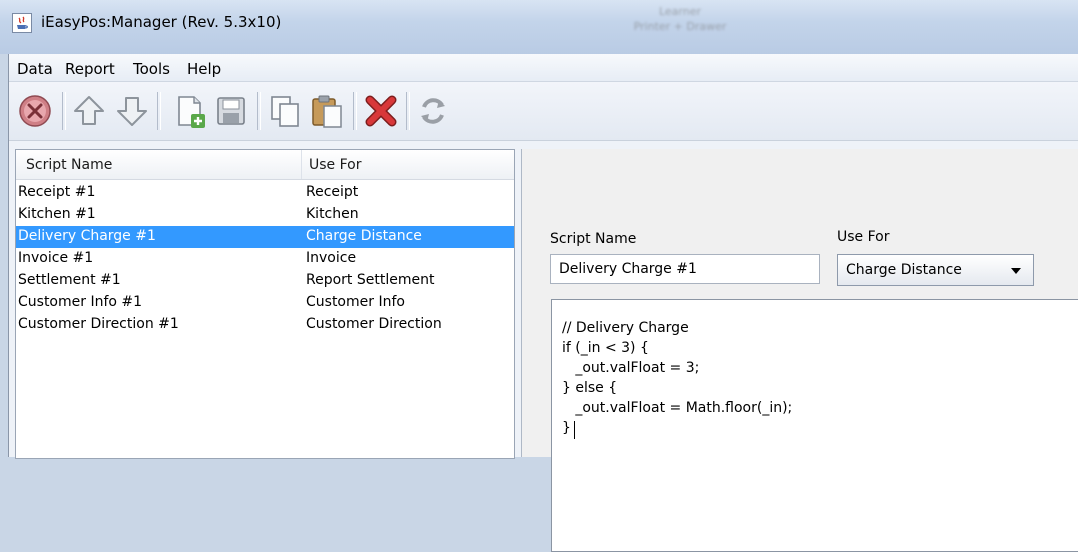 This screenshot has height=552, width=1078. I want to click on toolbar, so click(543, 111).